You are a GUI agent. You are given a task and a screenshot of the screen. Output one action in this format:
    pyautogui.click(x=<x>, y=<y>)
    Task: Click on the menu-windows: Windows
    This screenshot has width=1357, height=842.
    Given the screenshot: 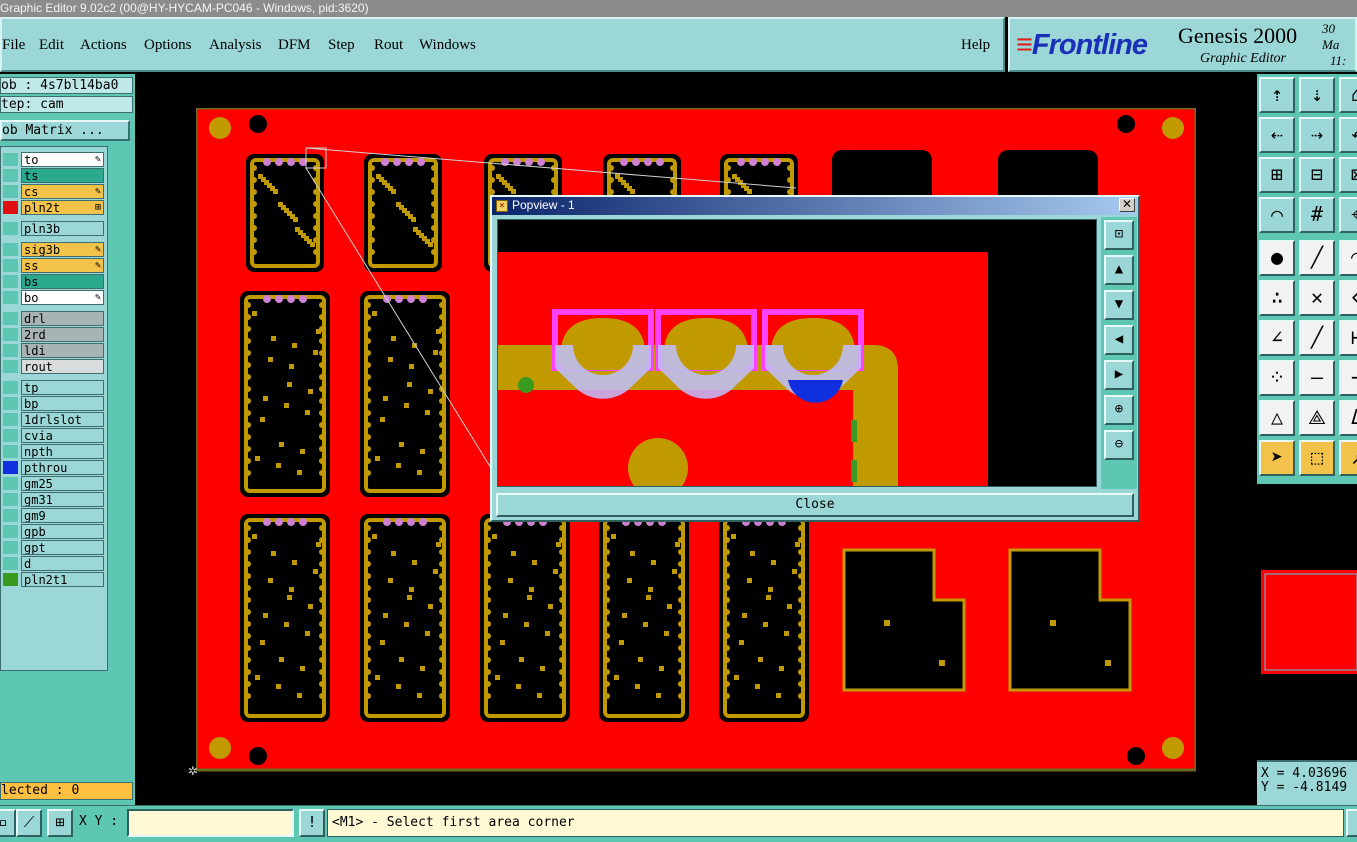 What is the action you would take?
    pyautogui.click(x=447, y=45)
    